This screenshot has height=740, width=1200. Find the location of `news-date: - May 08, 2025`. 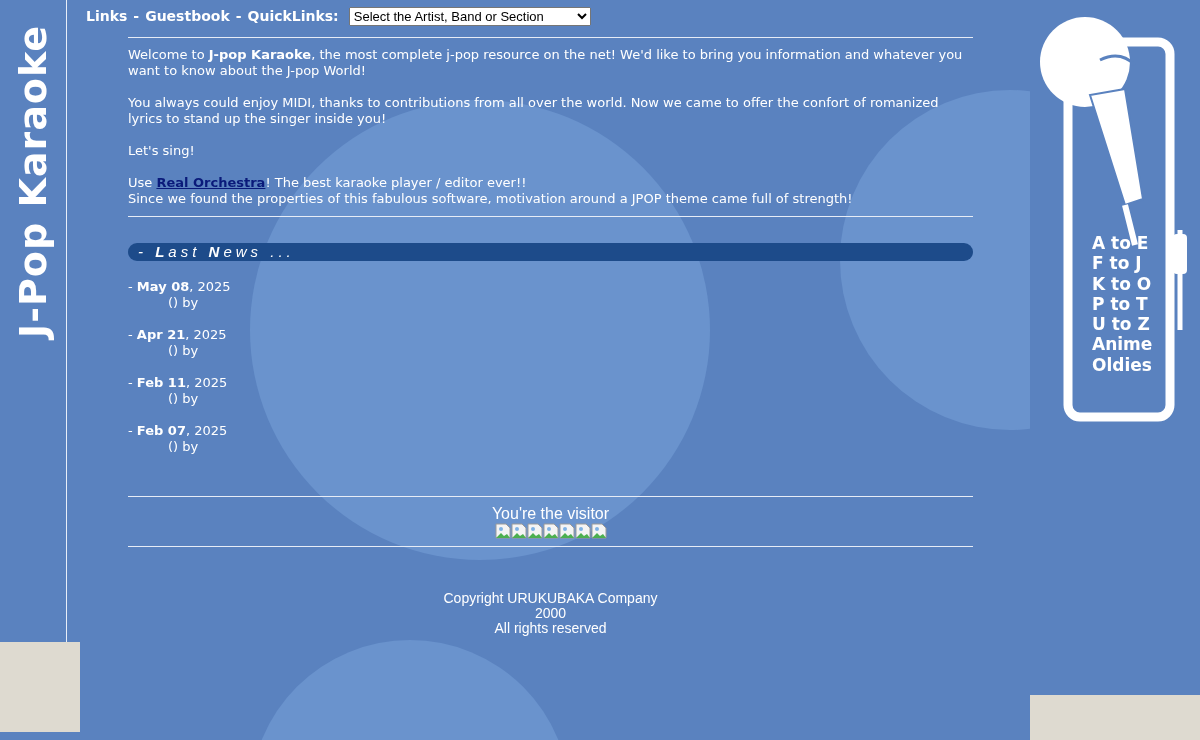

news-date: - May 08, 2025 is located at coordinates (180, 287).